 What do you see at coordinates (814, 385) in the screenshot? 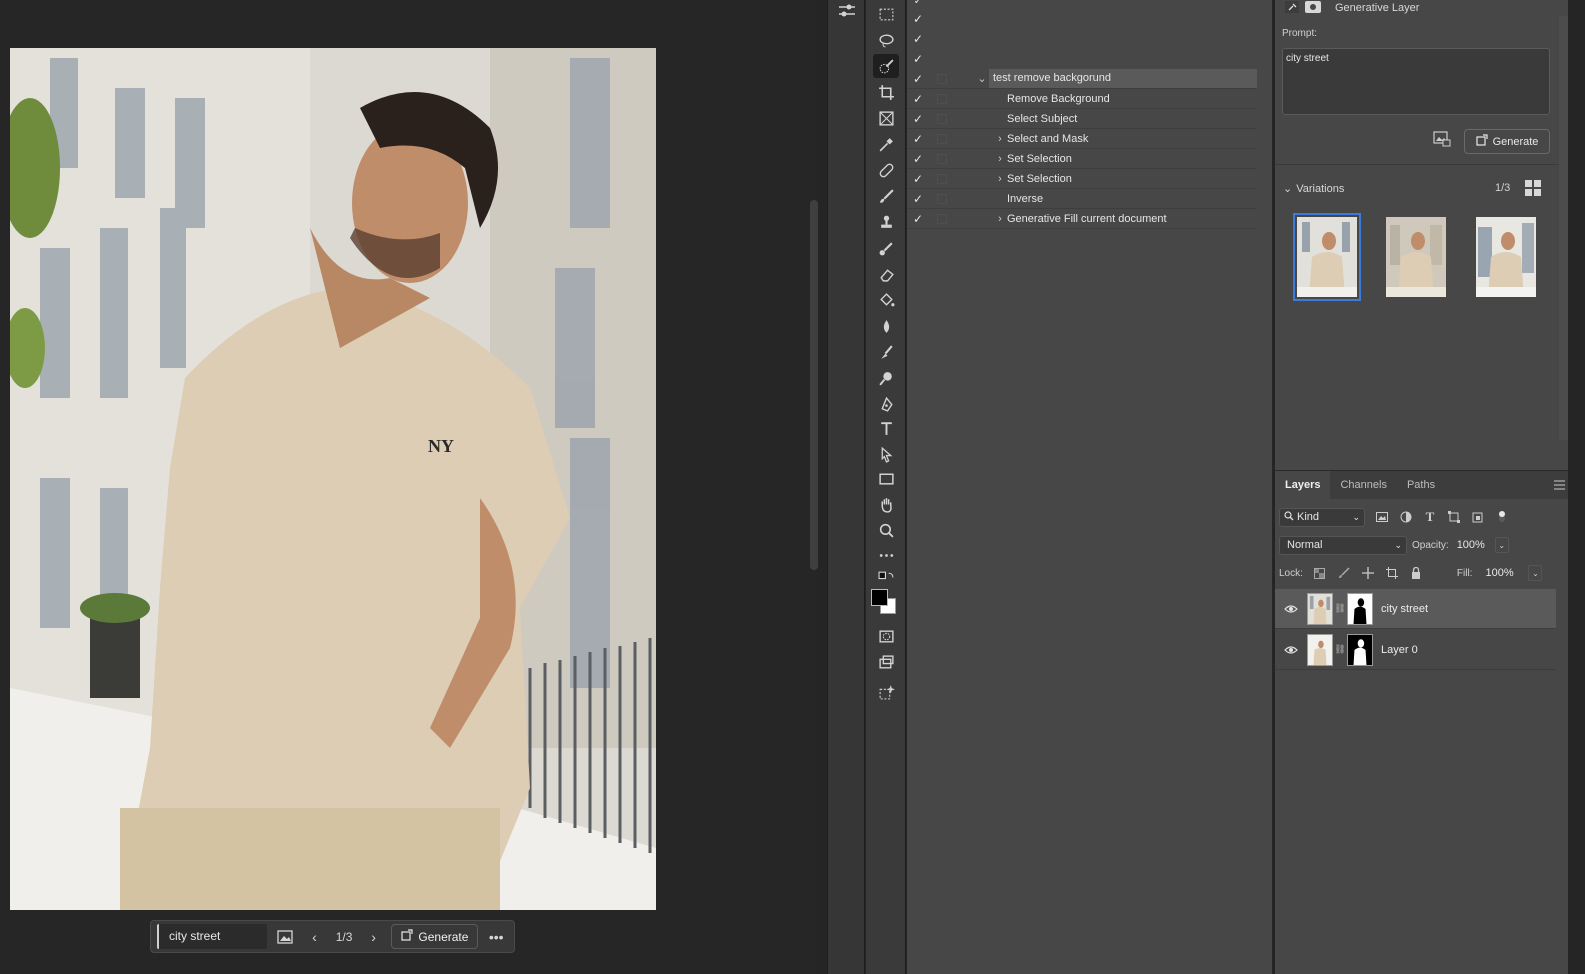
I see `canvas-scrollbar` at bounding box center [814, 385].